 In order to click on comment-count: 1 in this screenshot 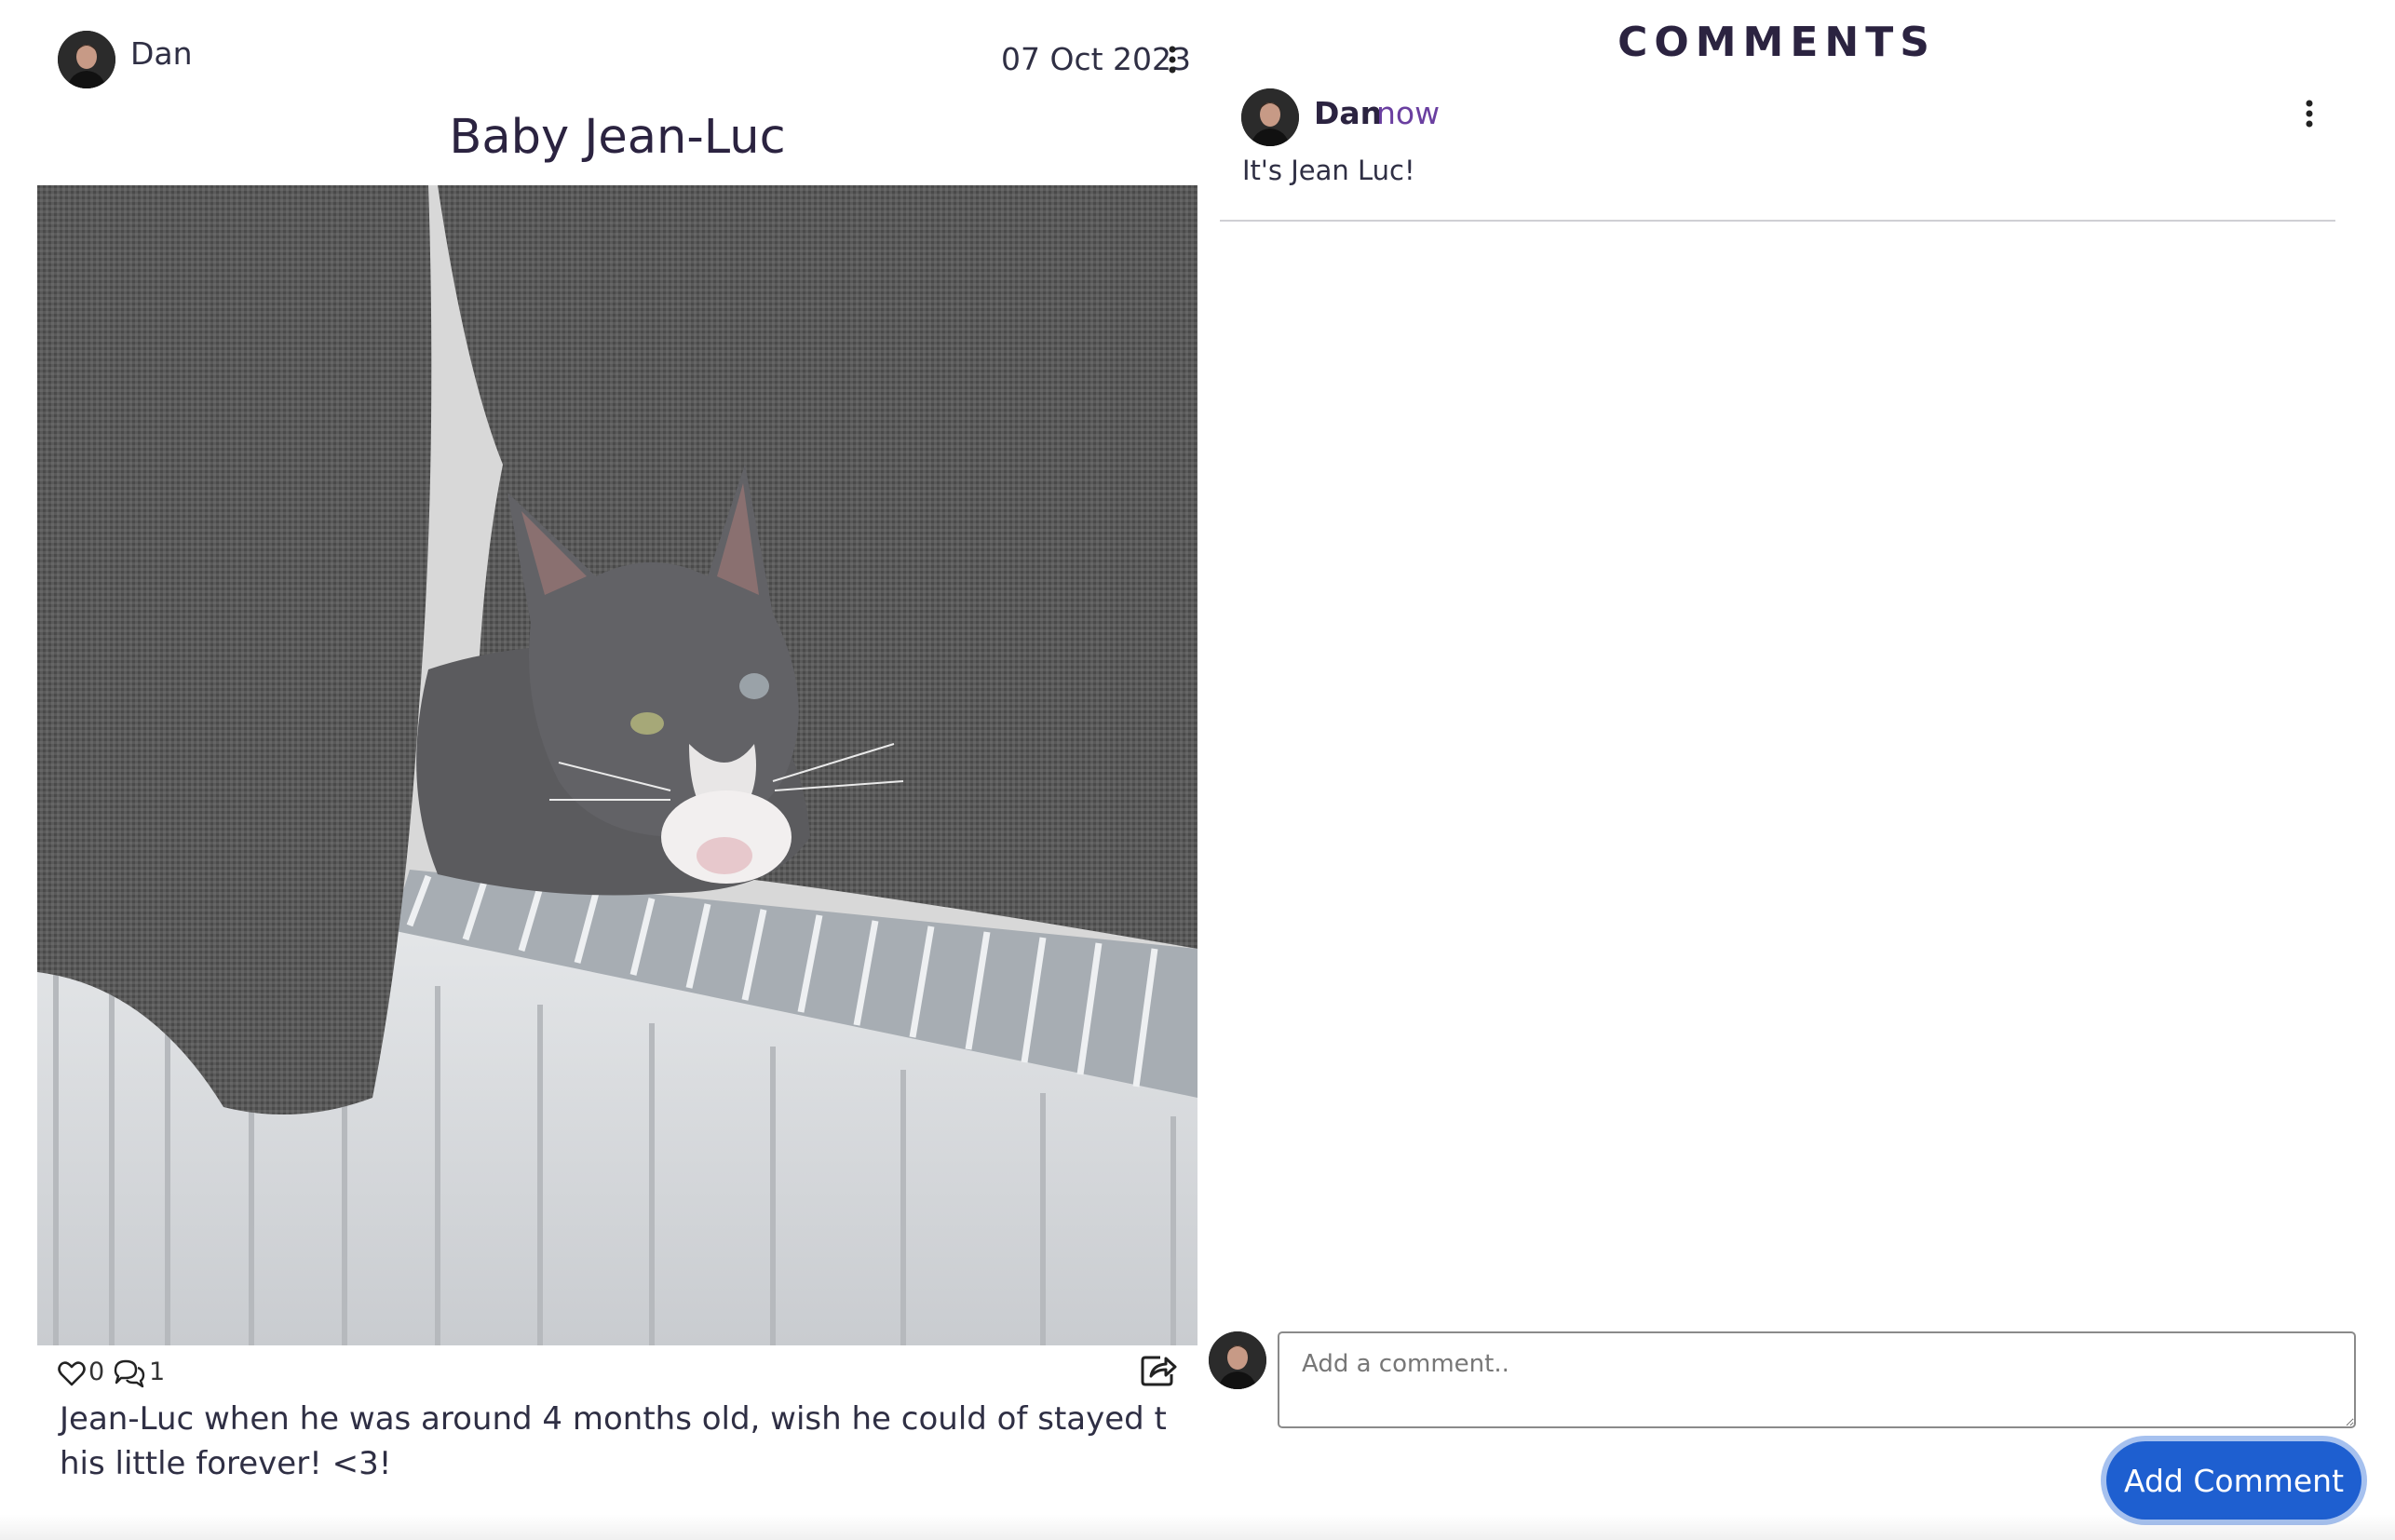, I will do `click(157, 1372)`.